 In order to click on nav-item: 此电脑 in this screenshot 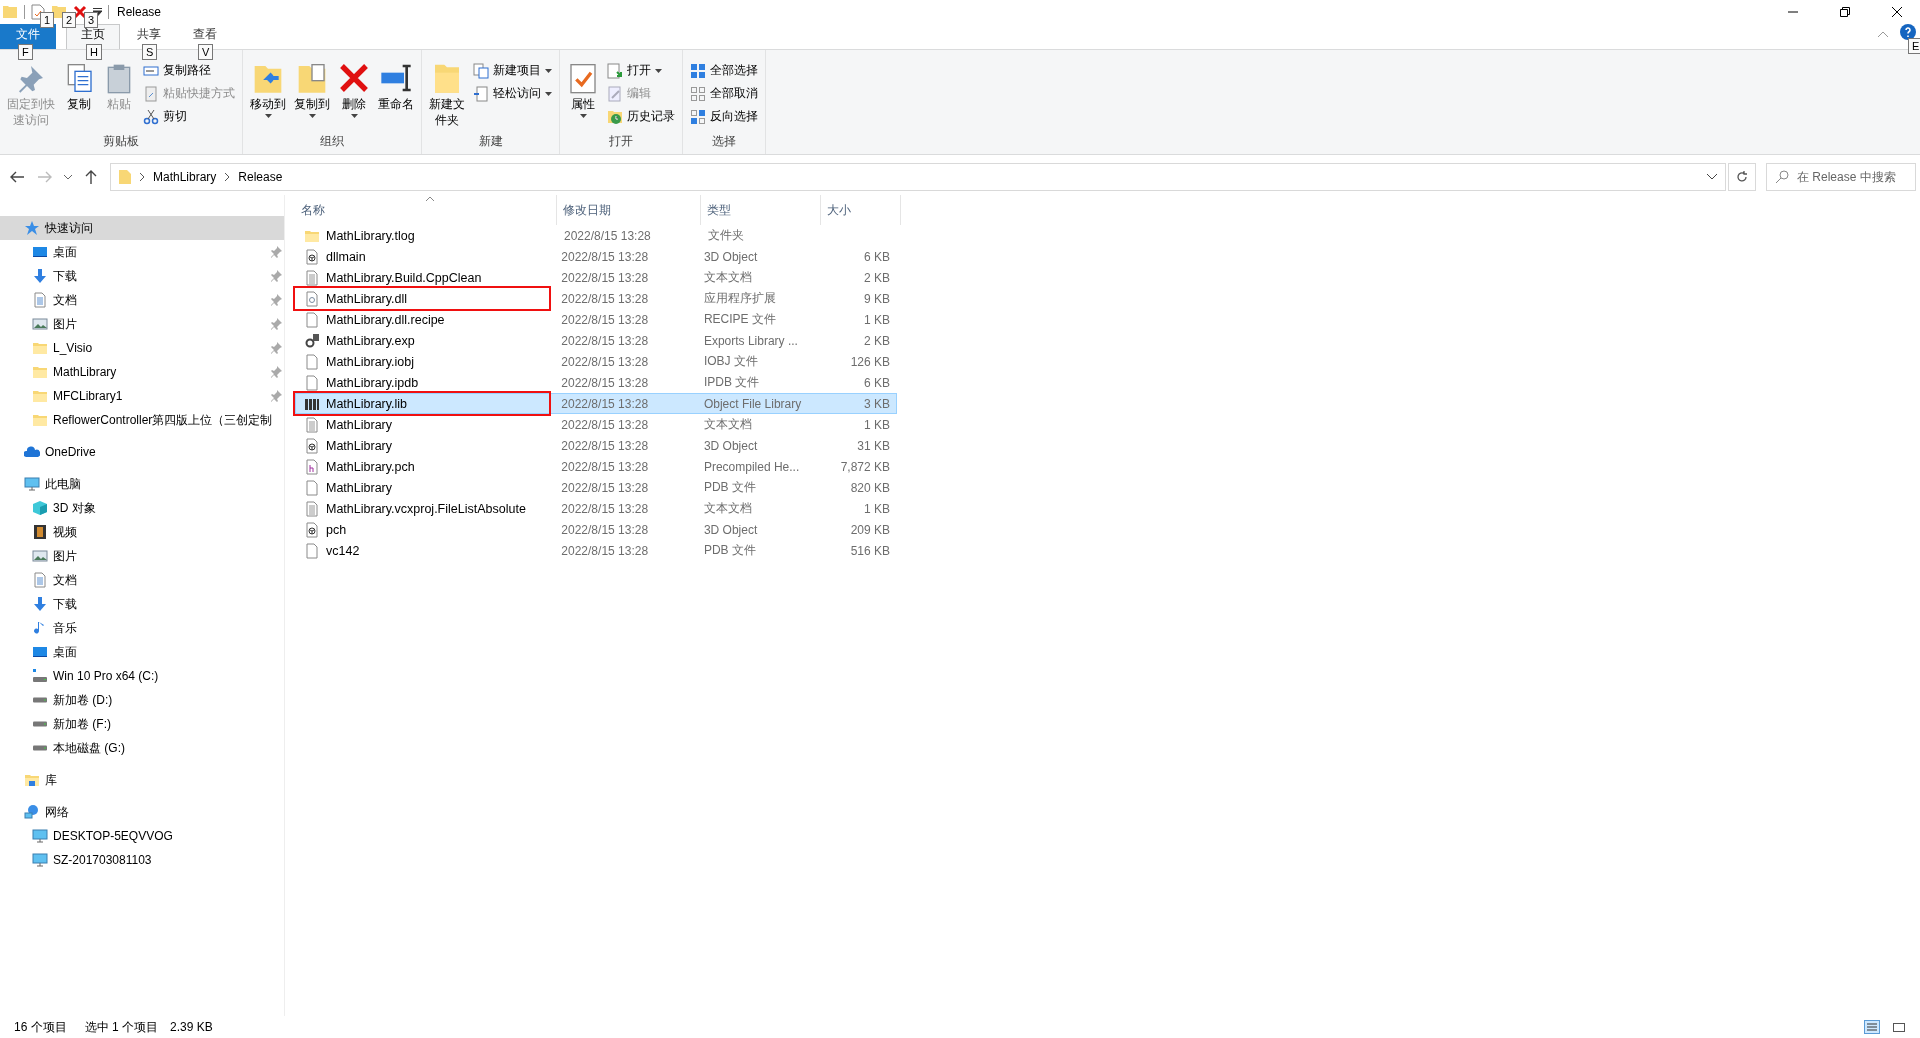, I will do `click(142, 484)`.